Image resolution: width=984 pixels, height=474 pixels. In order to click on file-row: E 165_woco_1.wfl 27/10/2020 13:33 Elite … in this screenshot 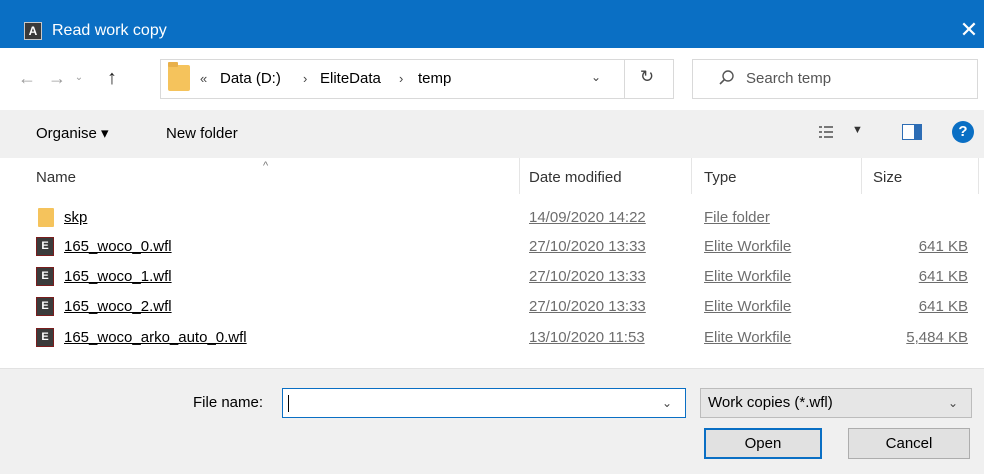, I will do `click(492, 277)`.